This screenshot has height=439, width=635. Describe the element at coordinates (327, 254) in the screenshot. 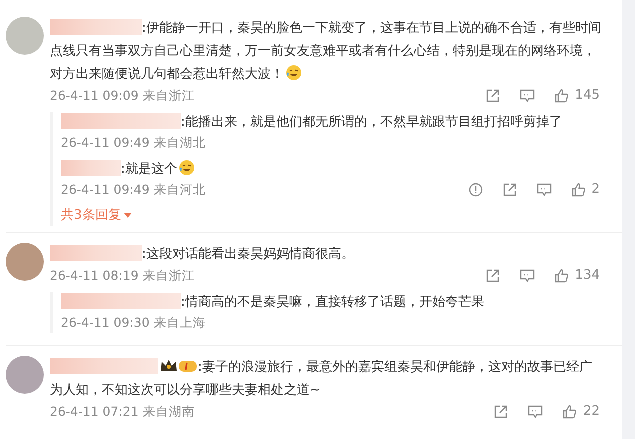

I see `comment-text: :这段对话能看出秦昊妈妈情商很高。` at that location.